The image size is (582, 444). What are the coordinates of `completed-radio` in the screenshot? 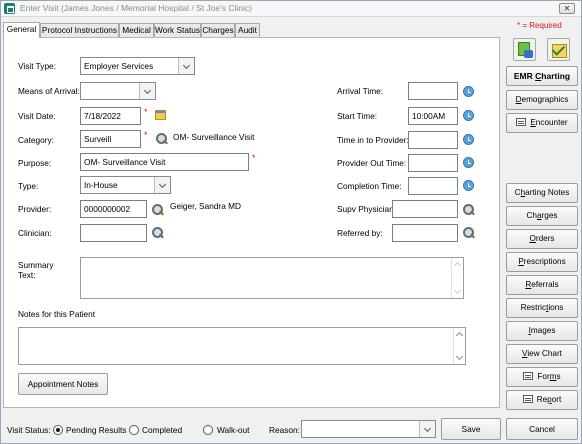 It's located at (134, 430).